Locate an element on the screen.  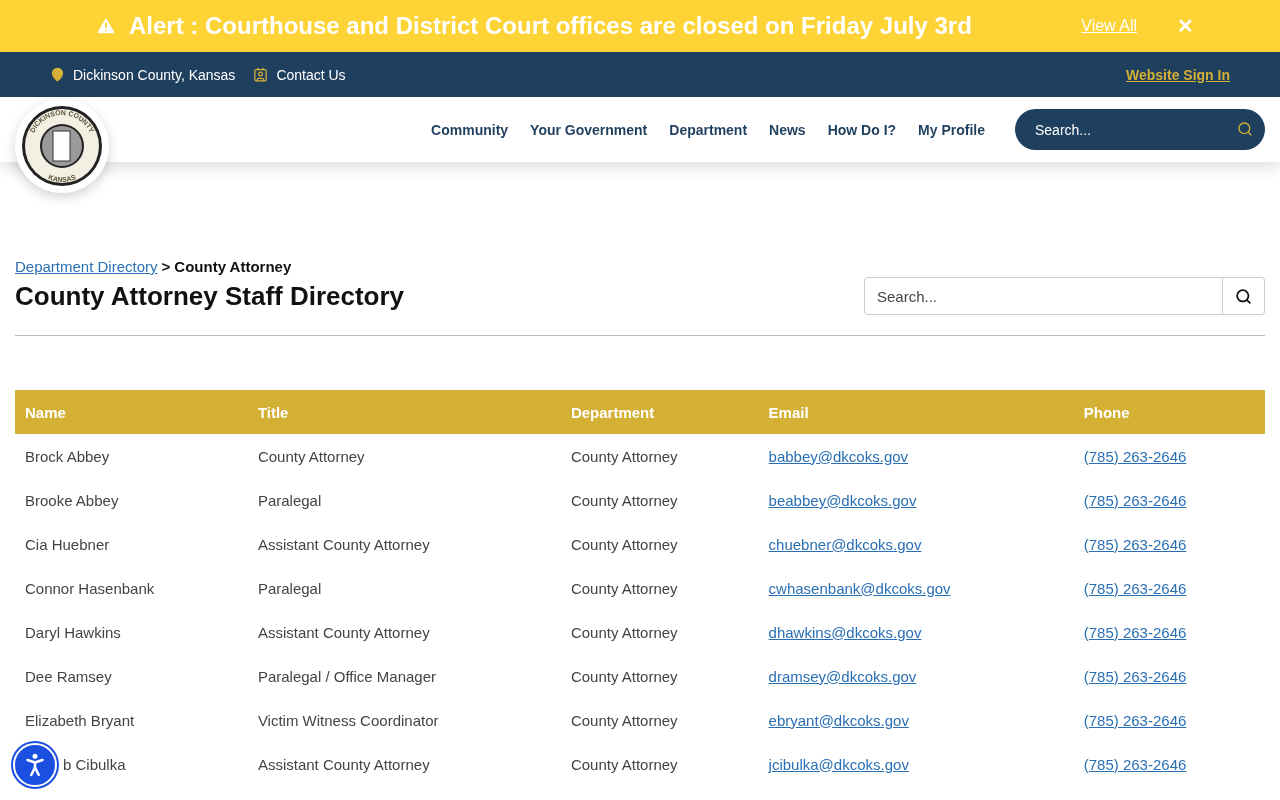
email-link: dramsey@dkcoks.gov is located at coordinates (842, 676).